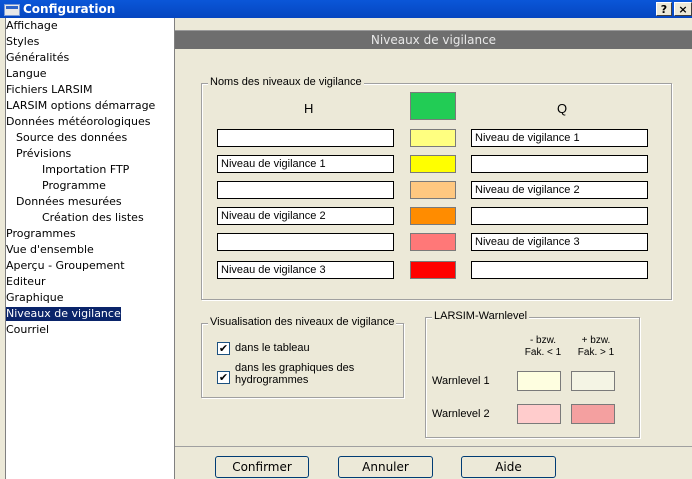 This screenshot has width=692, height=479. What do you see at coordinates (562, 108) in the screenshot?
I see `q-column-header: Q` at bounding box center [562, 108].